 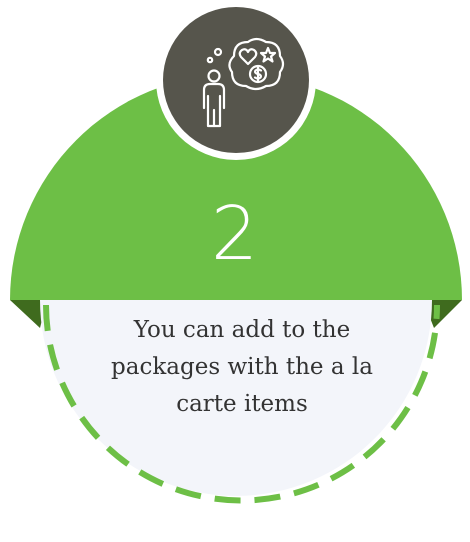 What do you see at coordinates (236, 80) in the screenshot?
I see `person-thinking-desires-icon` at bounding box center [236, 80].